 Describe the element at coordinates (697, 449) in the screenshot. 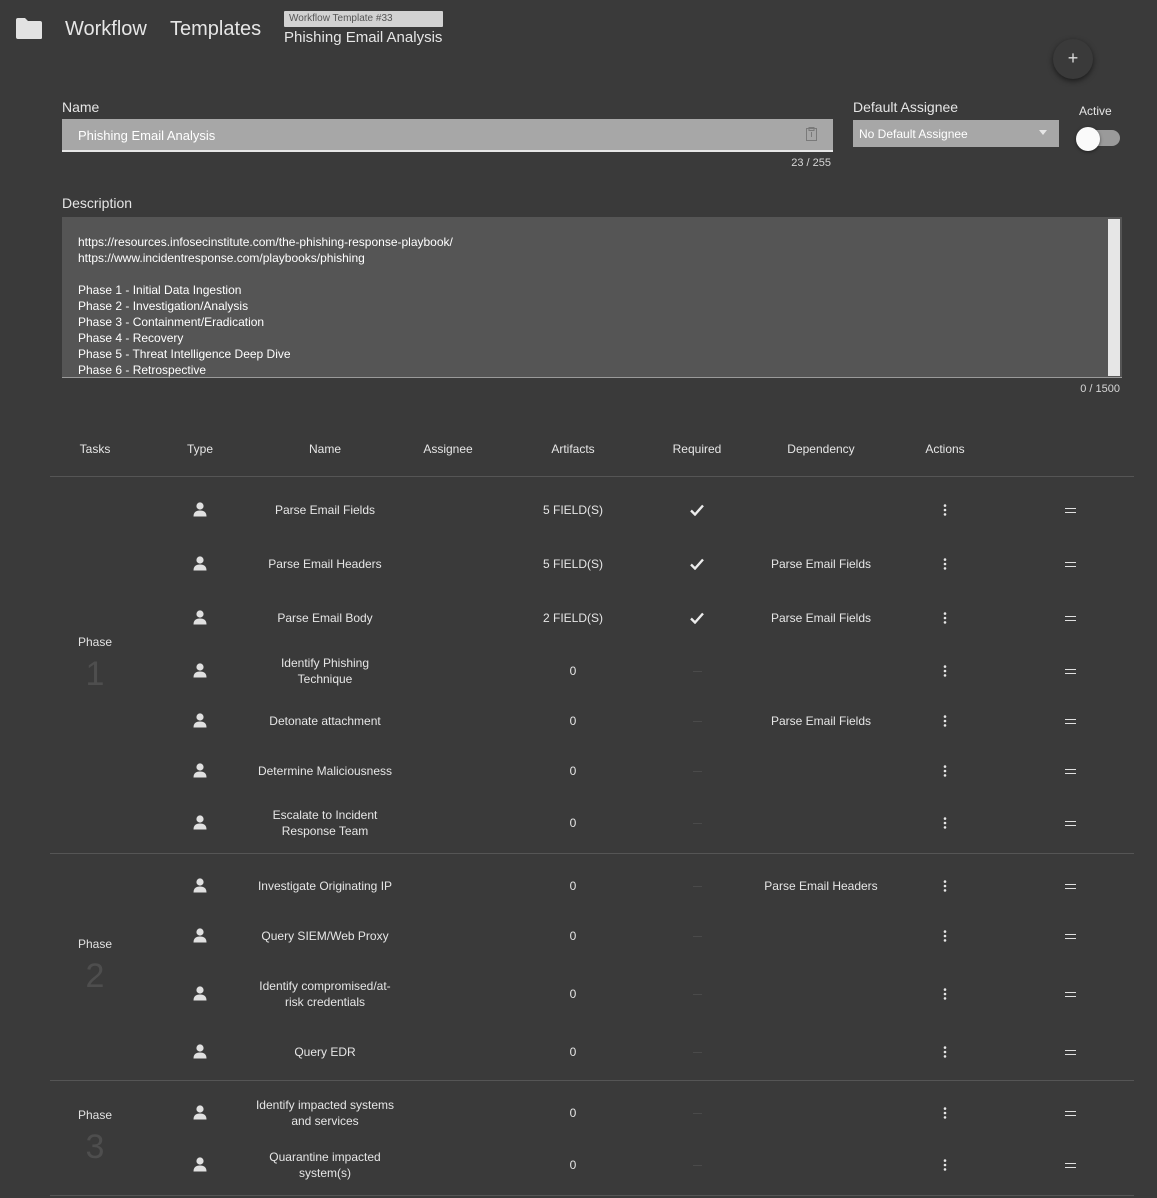

I see `column-header-required: Required` at that location.